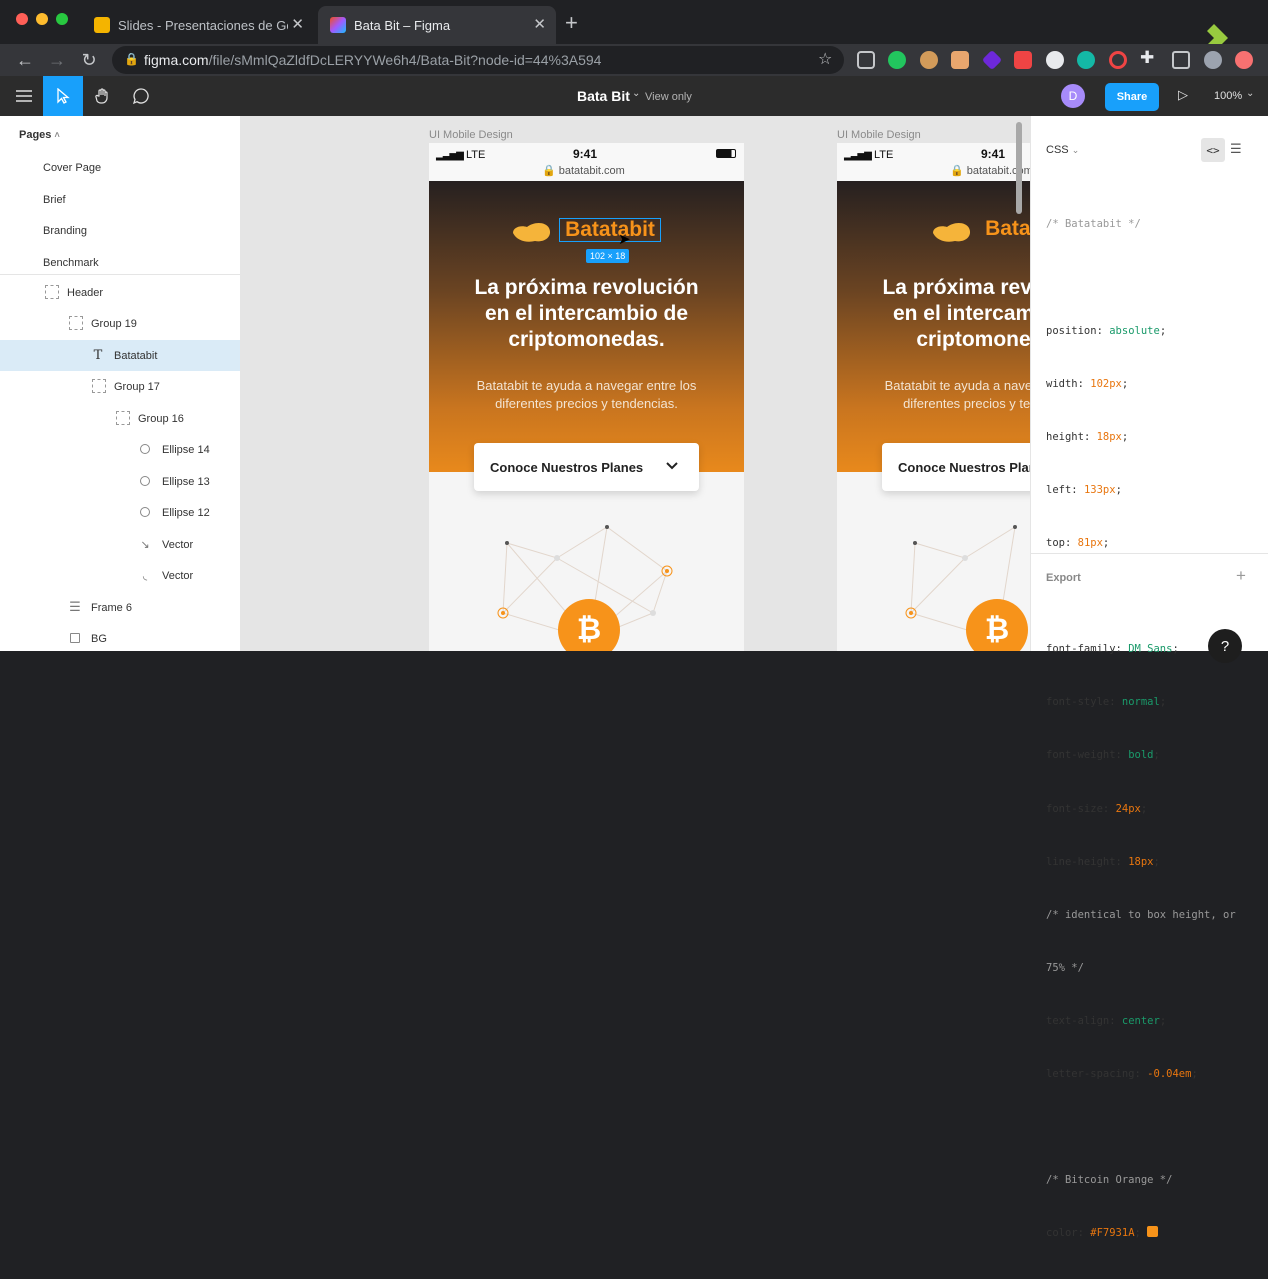 Image resolution: width=1268 pixels, height=1279 pixels. Describe the element at coordinates (103, 96) in the screenshot. I see `hand-tool-icon` at that location.